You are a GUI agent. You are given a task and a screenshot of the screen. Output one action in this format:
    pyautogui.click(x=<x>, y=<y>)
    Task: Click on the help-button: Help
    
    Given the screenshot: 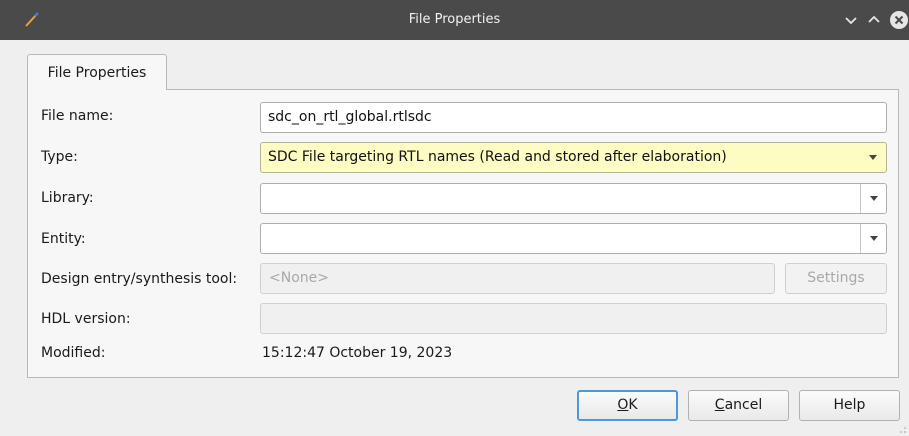 What is the action you would take?
    pyautogui.click(x=849, y=405)
    